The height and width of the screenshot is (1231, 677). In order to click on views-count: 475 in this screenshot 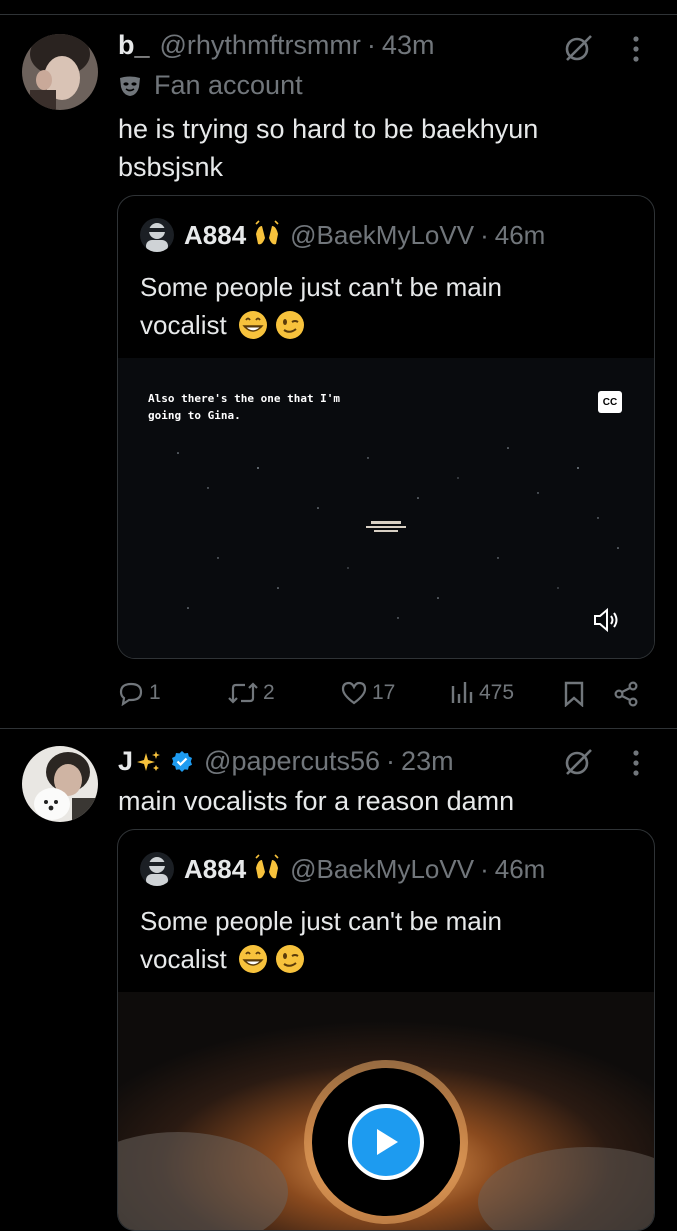, I will do `click(497, 692)`.